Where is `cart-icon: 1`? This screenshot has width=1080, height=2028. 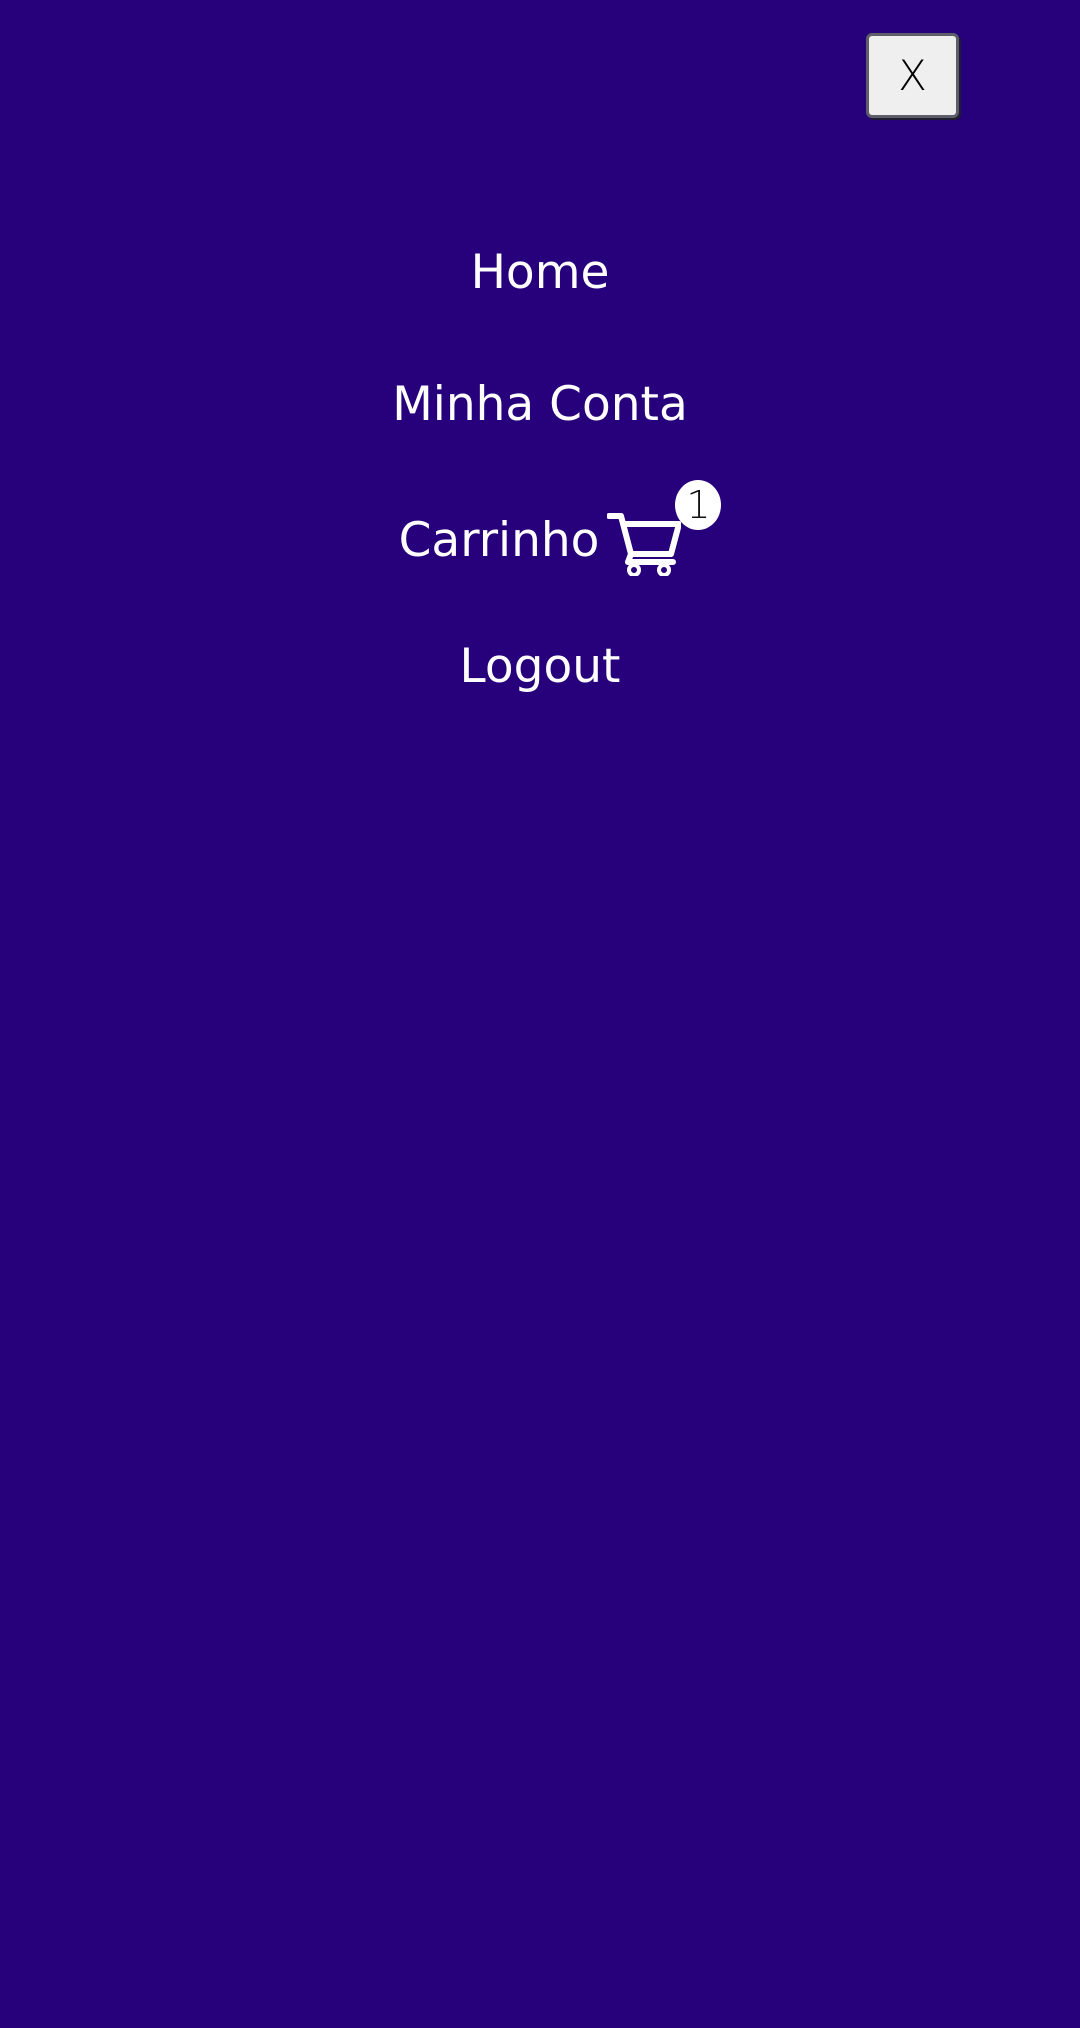
cart-icon: 1 is located at coordinates (664, 528).